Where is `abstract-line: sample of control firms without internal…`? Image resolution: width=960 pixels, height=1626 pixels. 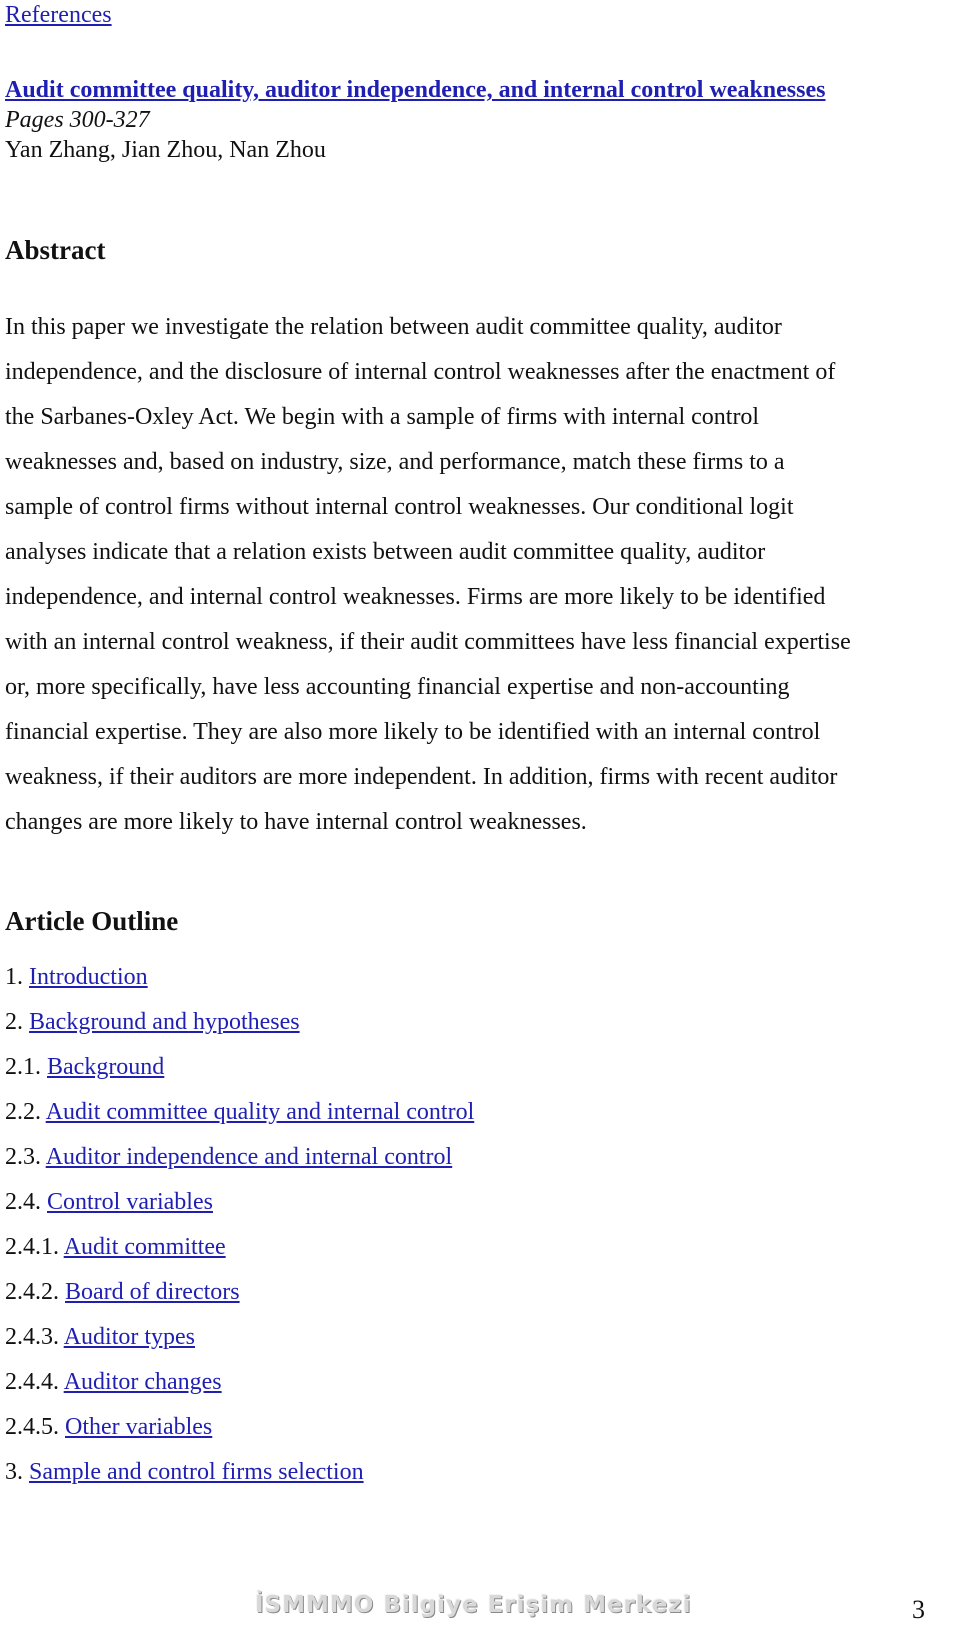
abstract-line: sample of control firms without internal… is located at coordinates (399, 507).